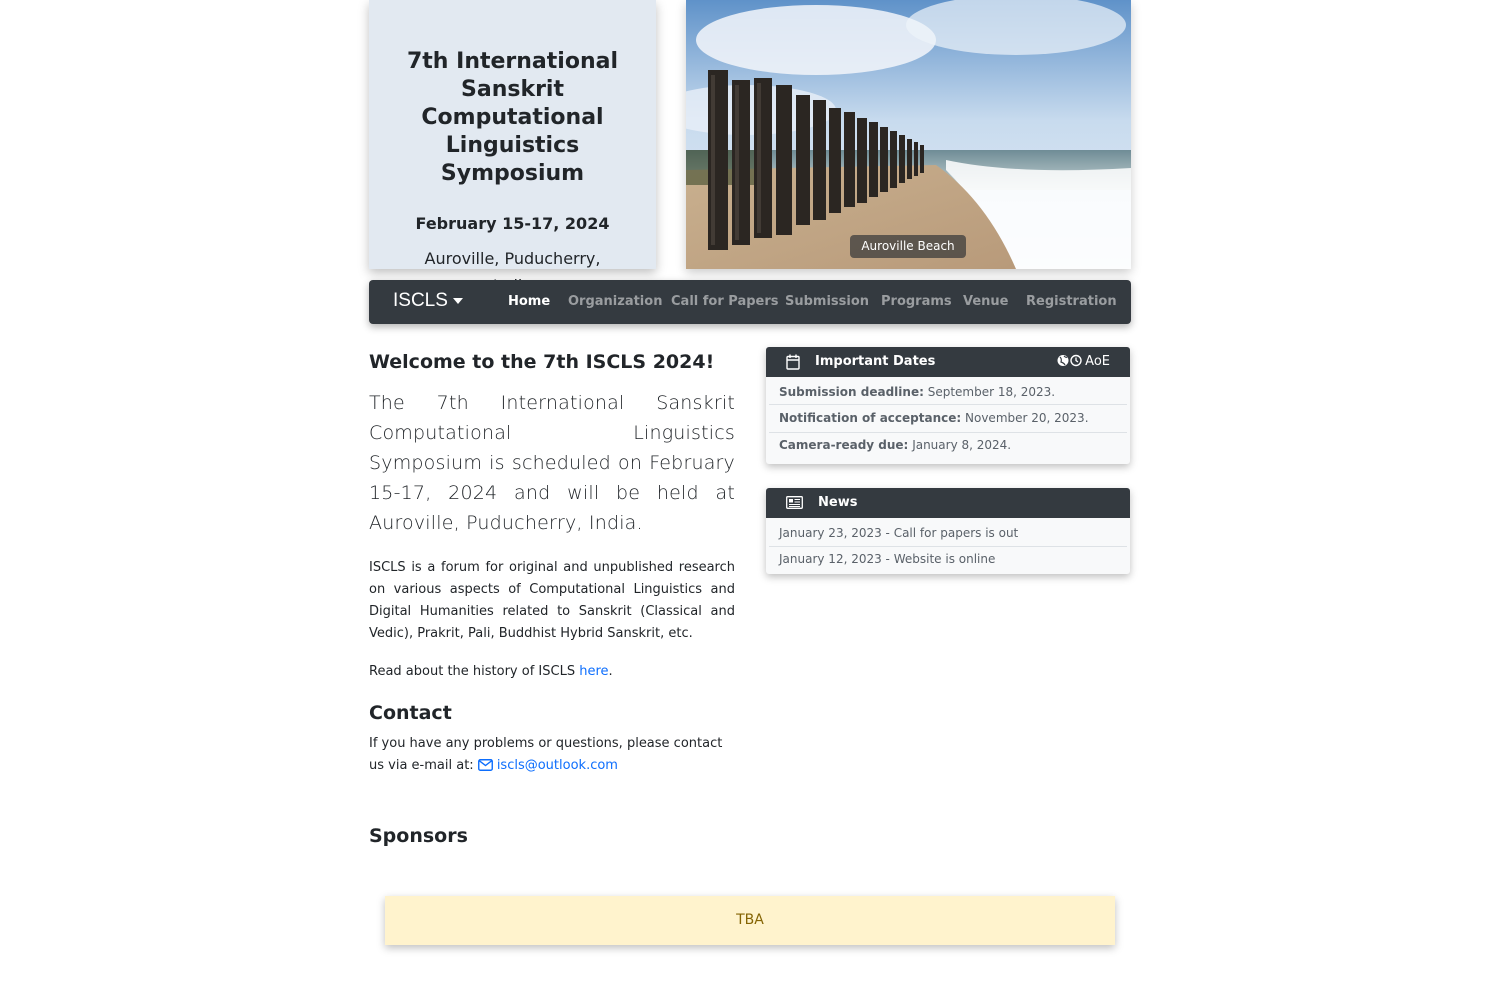 This screenshot has width=1500, height=1000. Describe the element at coordinates (529, 302) in the screenshot. I see `nav-home: Home` at that location.